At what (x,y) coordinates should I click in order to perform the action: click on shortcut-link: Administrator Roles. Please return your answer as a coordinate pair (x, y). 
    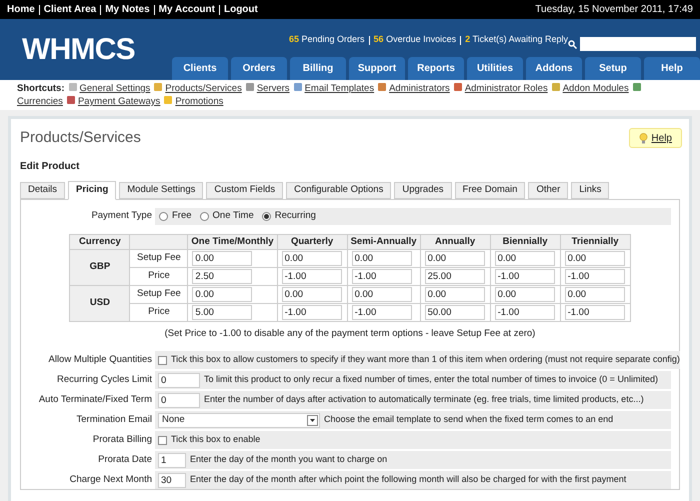
    Looking at the image, I should click on (506, 88).